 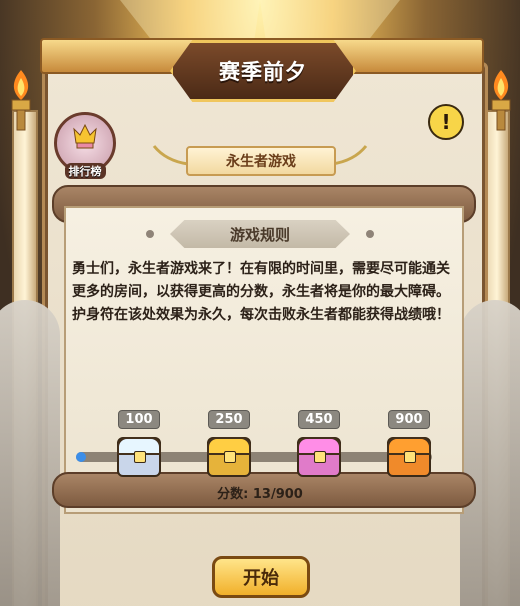 I want to click on ranking-label: 排行榜, so click(x=85, y=171).